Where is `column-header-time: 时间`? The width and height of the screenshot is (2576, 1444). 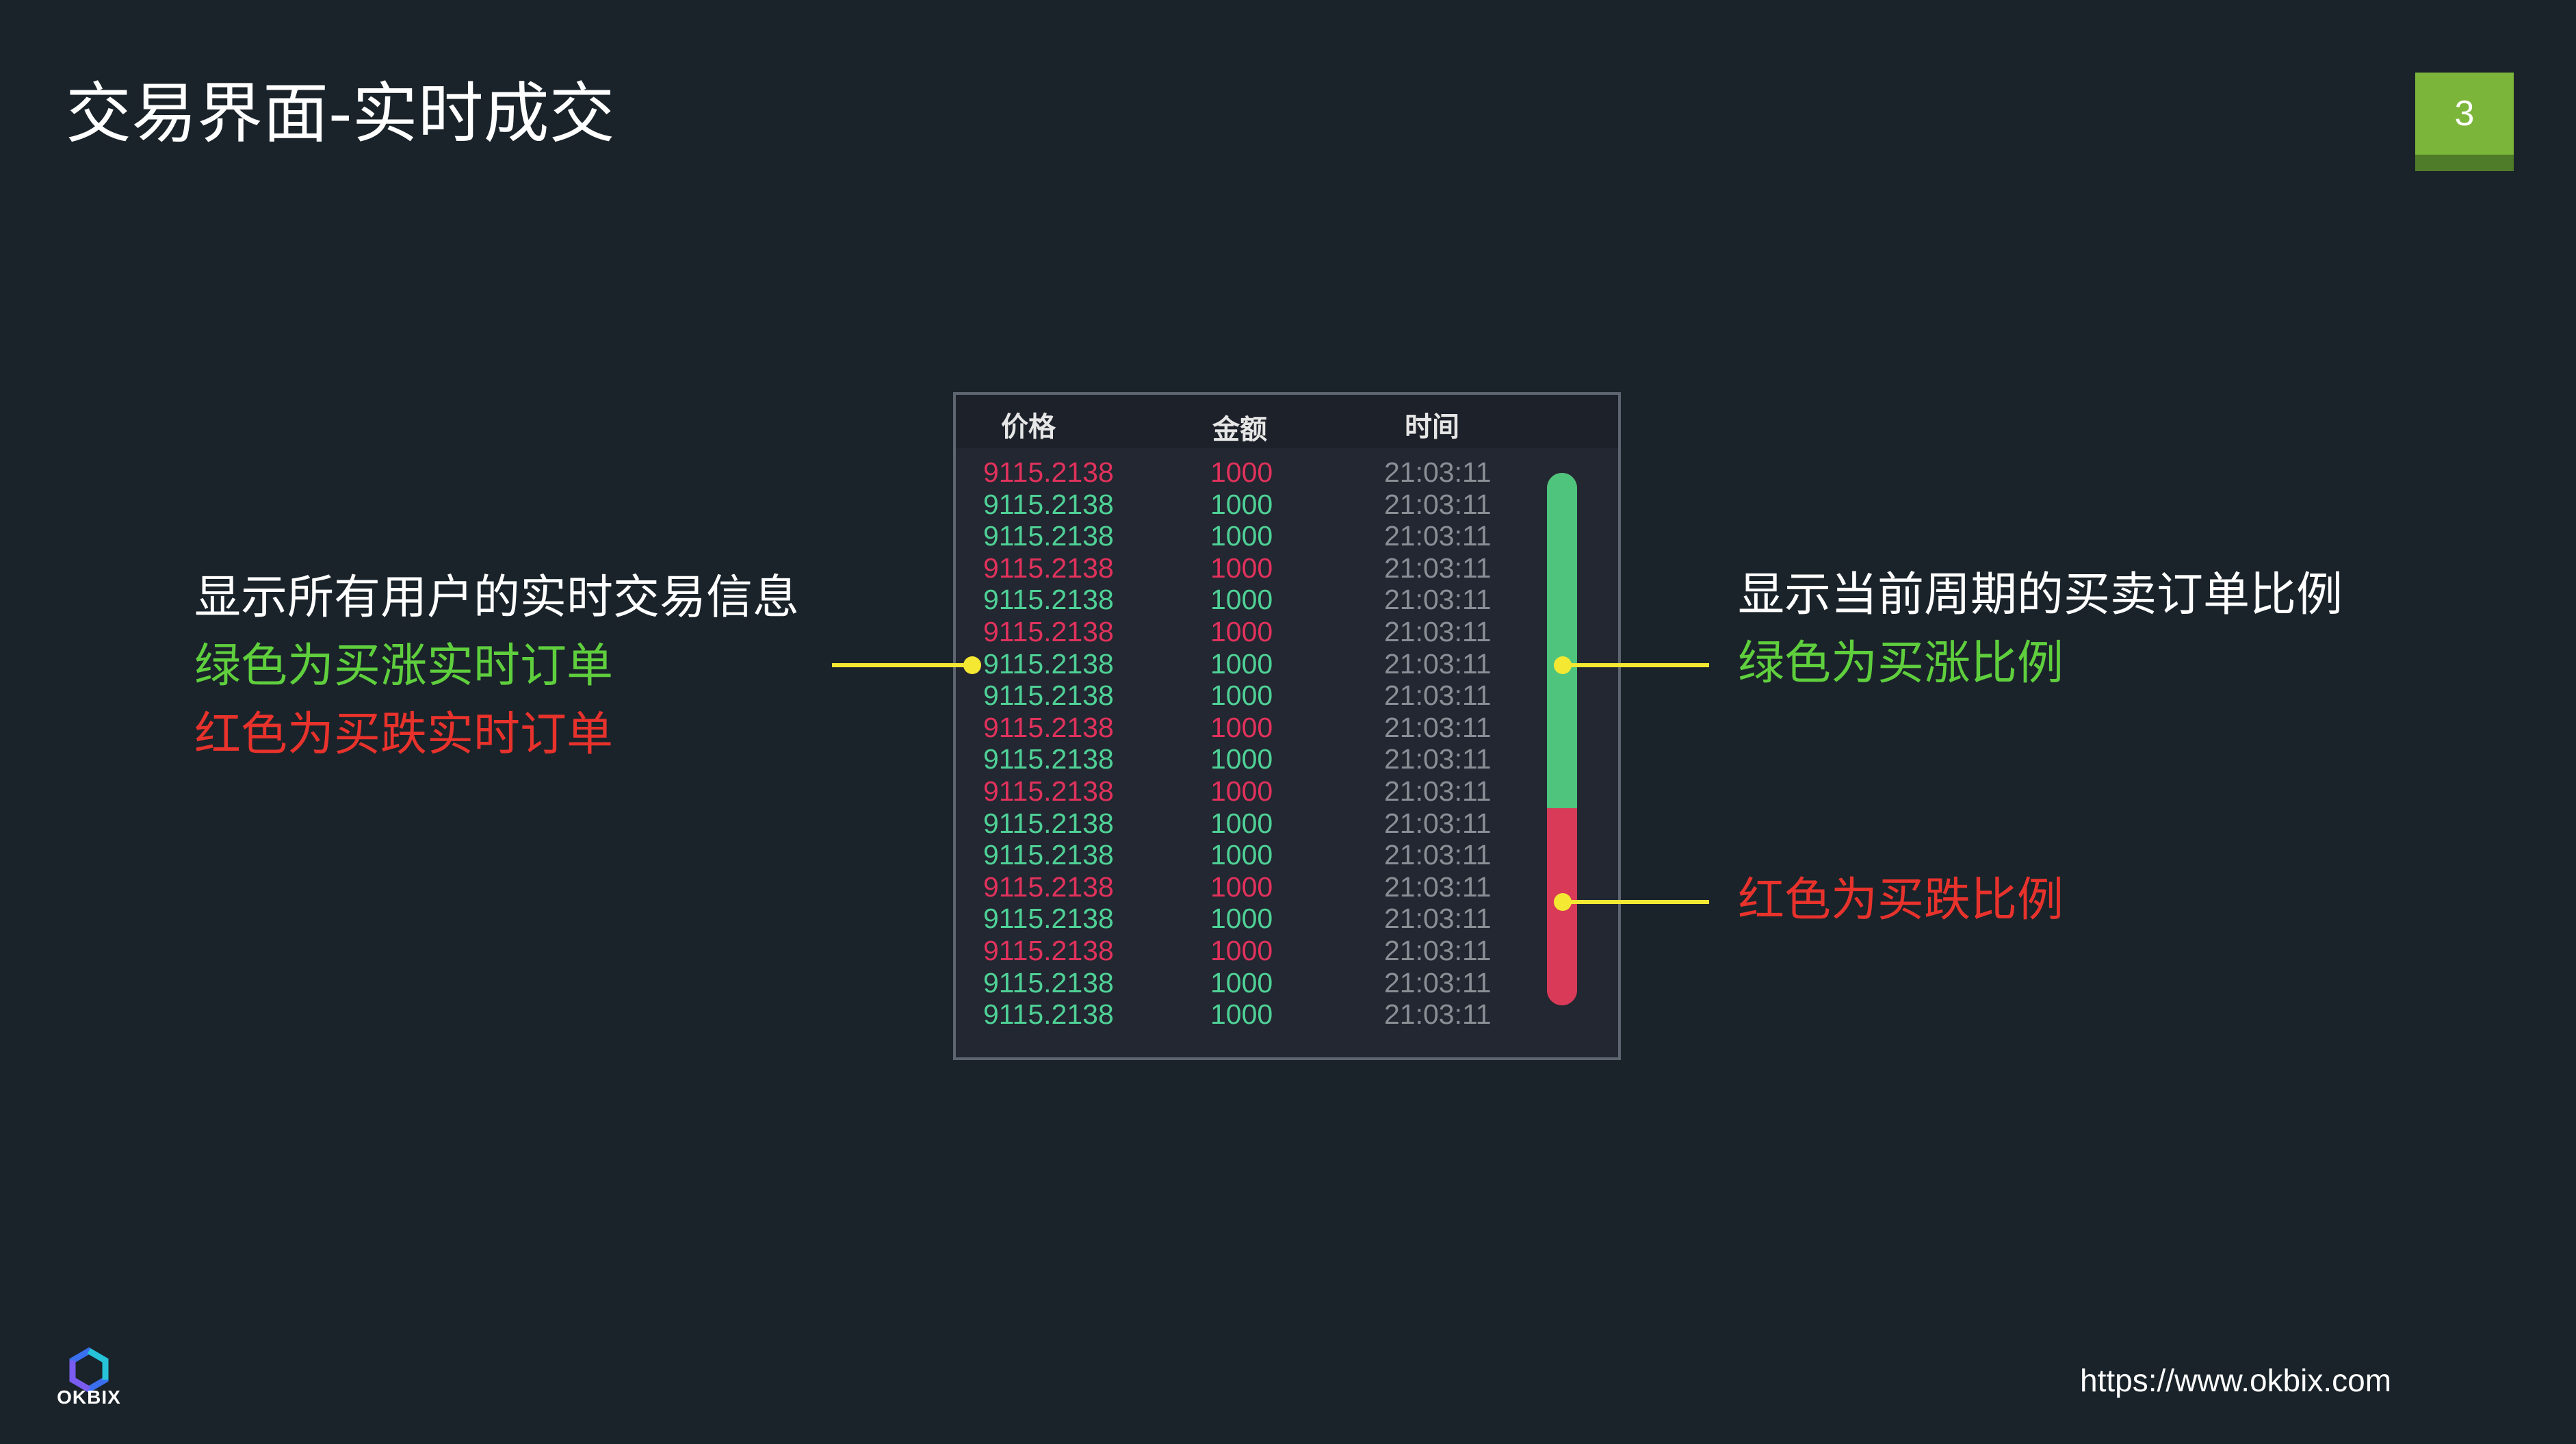
column-header-time: 时间 is located at coordinates (1432, 427).